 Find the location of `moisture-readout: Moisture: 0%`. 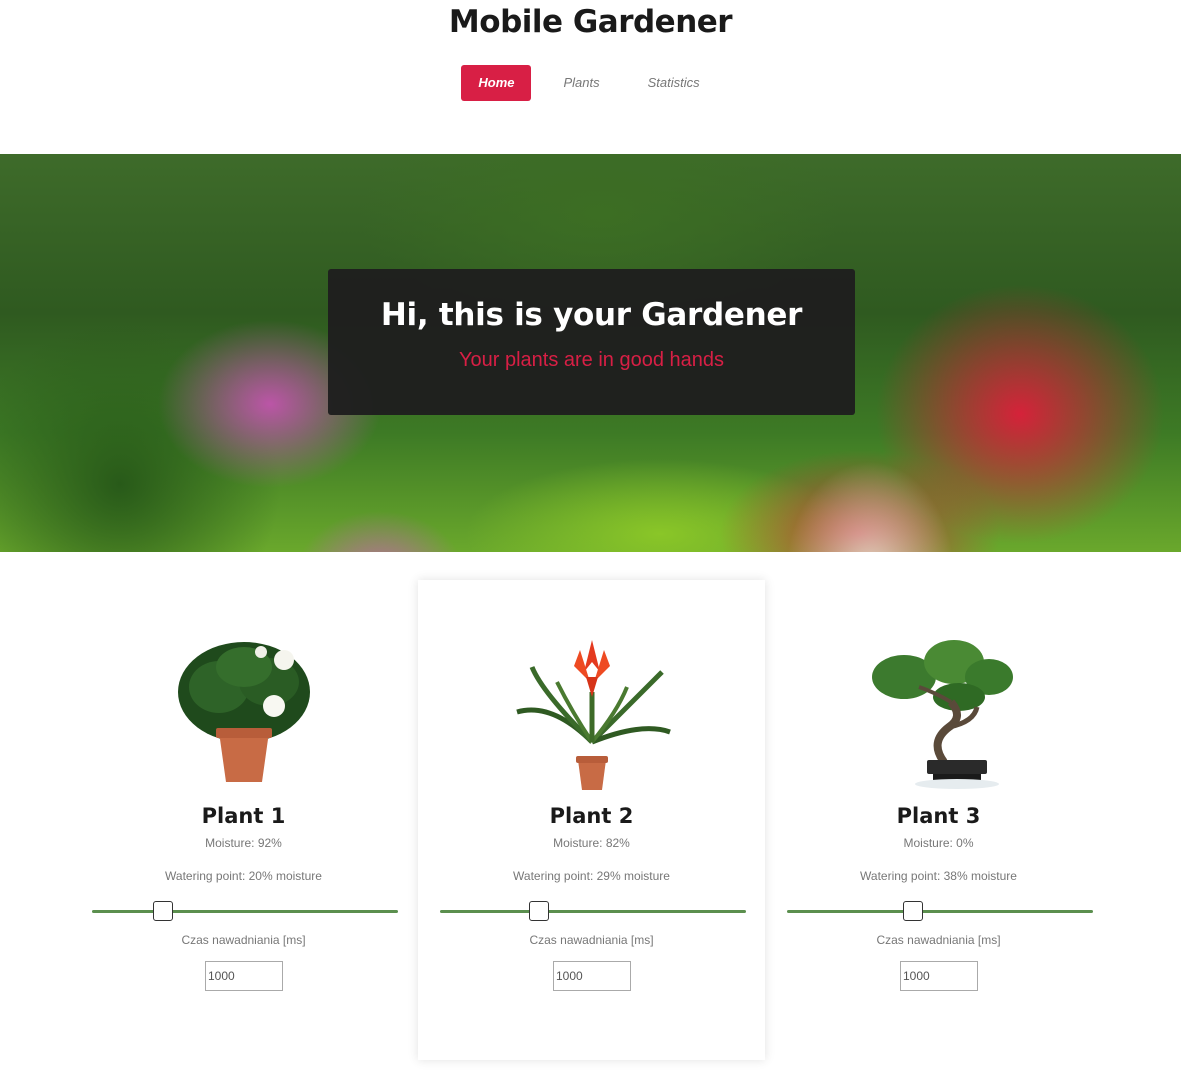

moisture-readout: Moisture: 0% is located at coordinates (938, 843).